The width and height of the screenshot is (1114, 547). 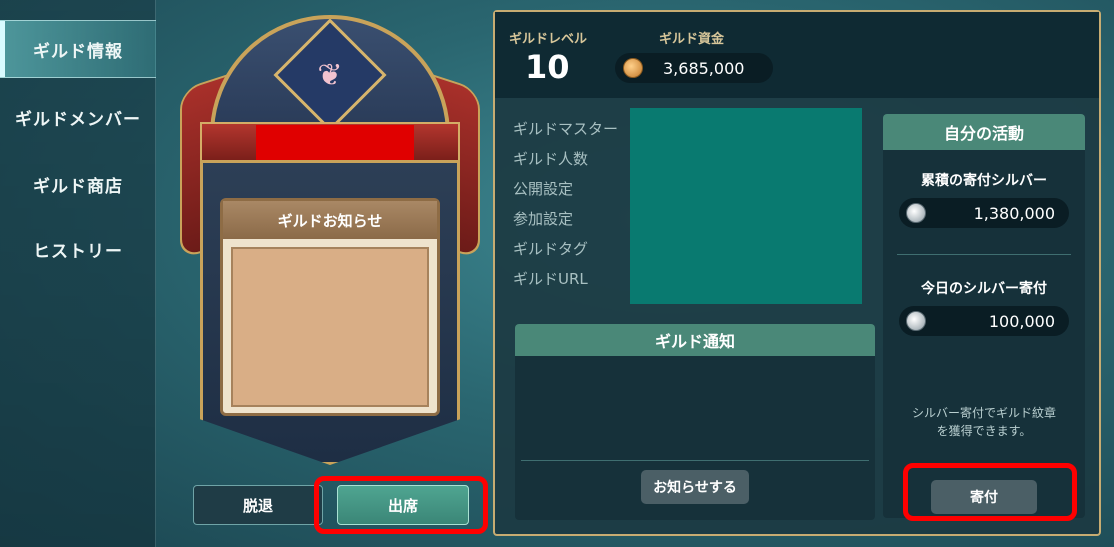 I want to click on wings-icon: ❦, so click(x=330, y=75).